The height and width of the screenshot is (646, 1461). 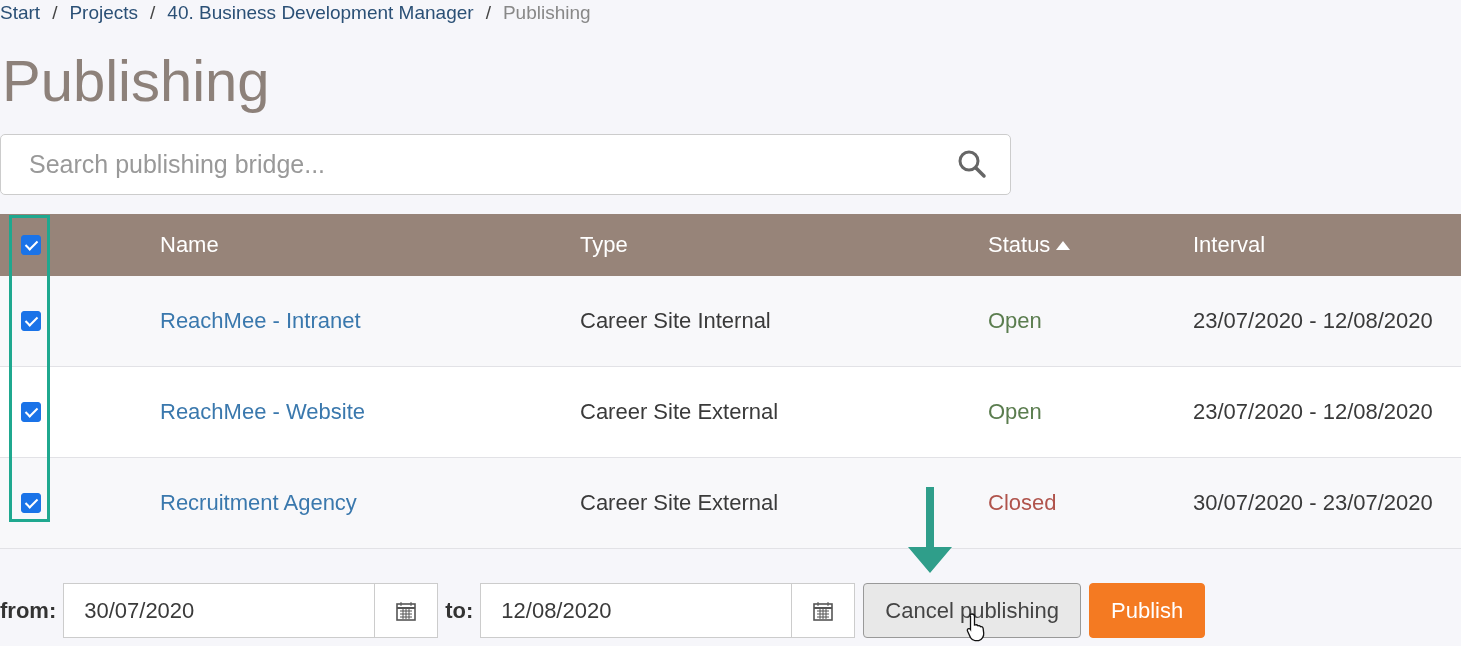 I want to click on bridge-name-link: Recruitment Agency, so click(x=258, y=503).